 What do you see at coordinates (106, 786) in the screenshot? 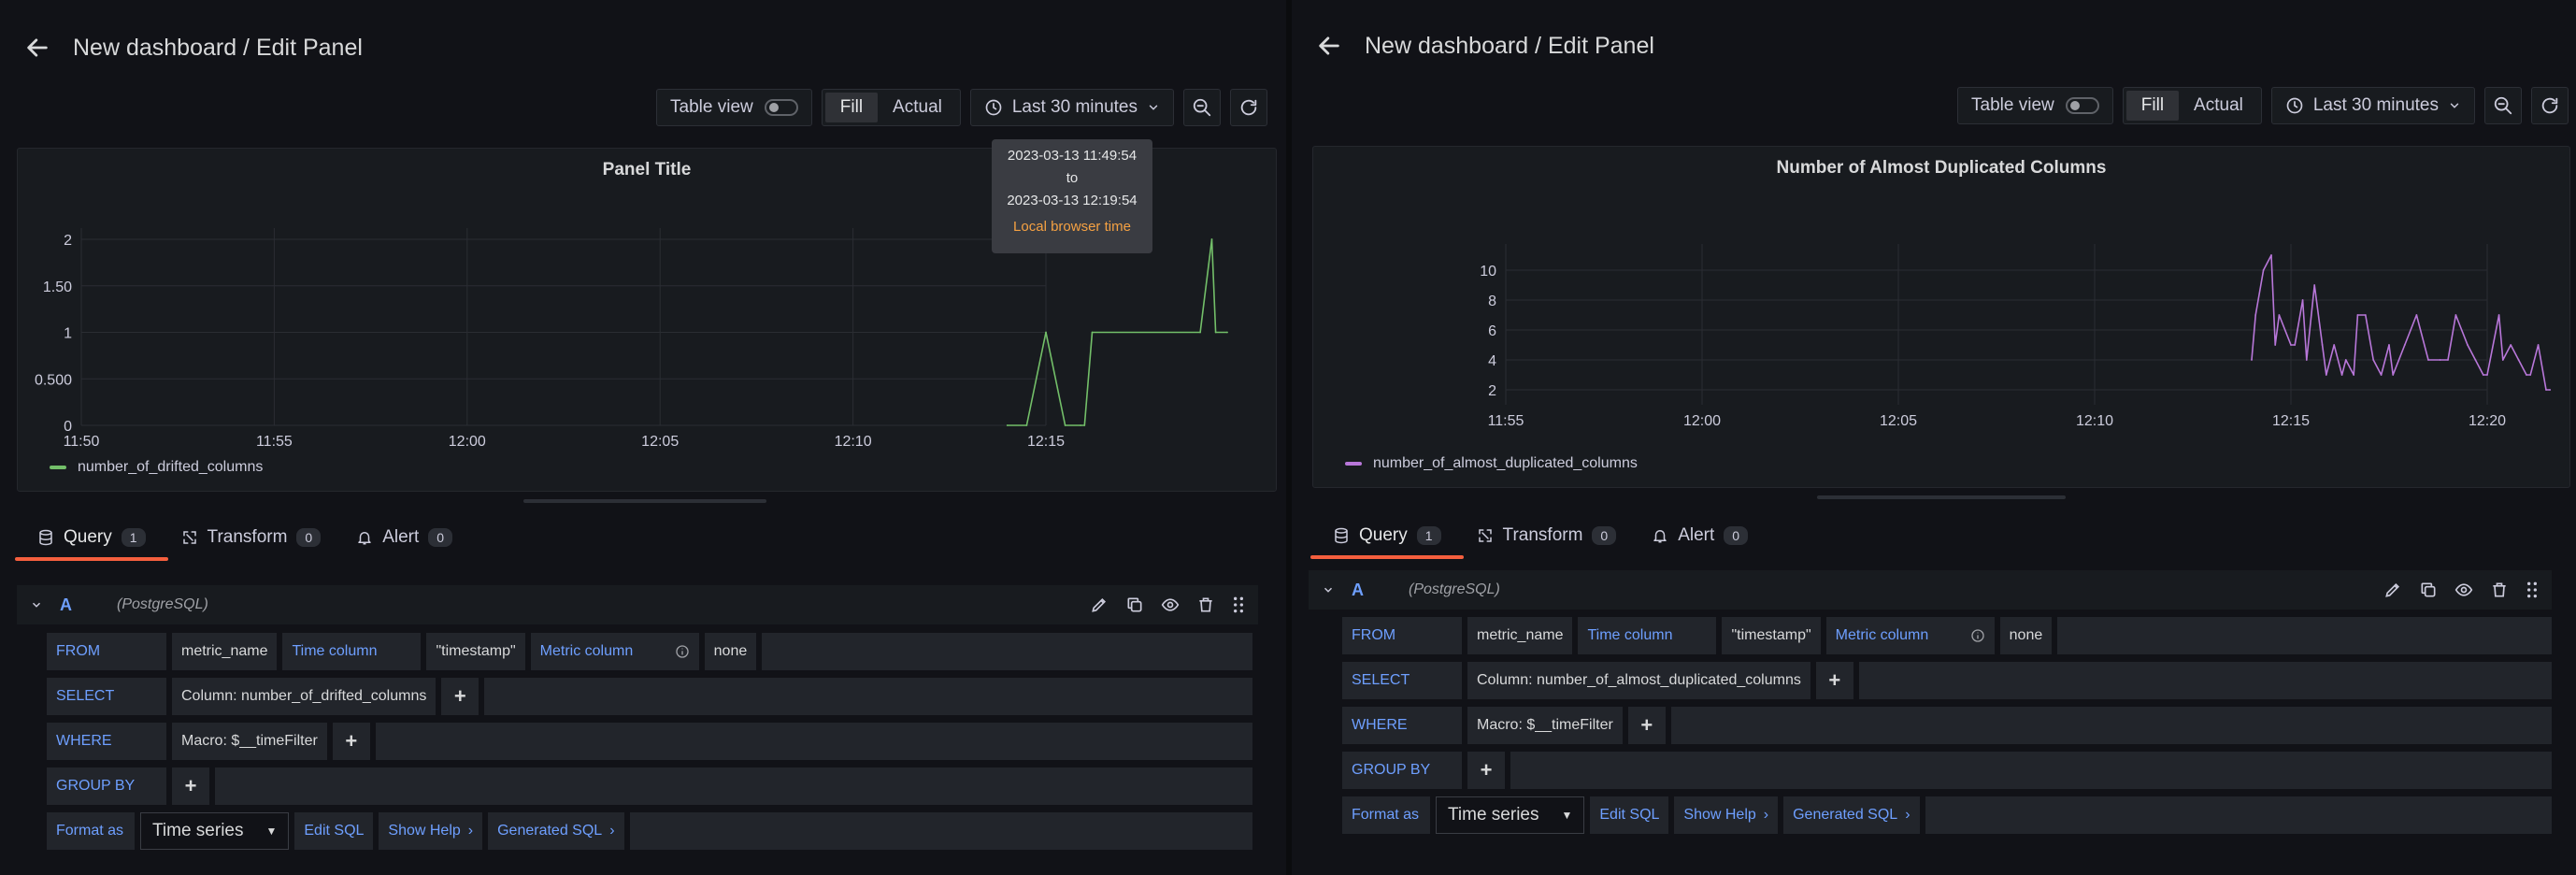
I see `groupby-keyword: GROUP BY` at bounding box center [106, 786].